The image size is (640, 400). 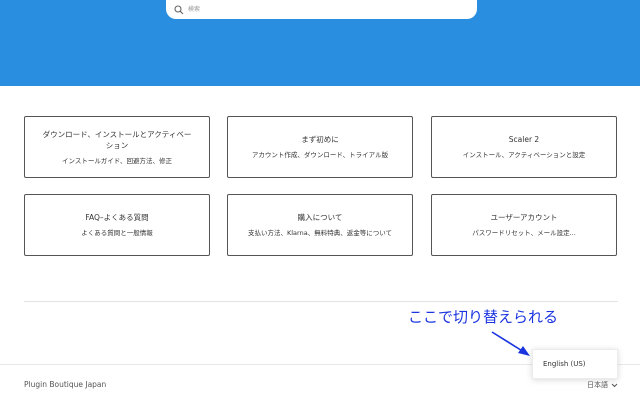 What do you see at coordinates (320, 233) in the screenshot?
I see `card-subtitle: 支払い方法、Klarna、無料特典、返金等について` at bounding box center [320, 233].